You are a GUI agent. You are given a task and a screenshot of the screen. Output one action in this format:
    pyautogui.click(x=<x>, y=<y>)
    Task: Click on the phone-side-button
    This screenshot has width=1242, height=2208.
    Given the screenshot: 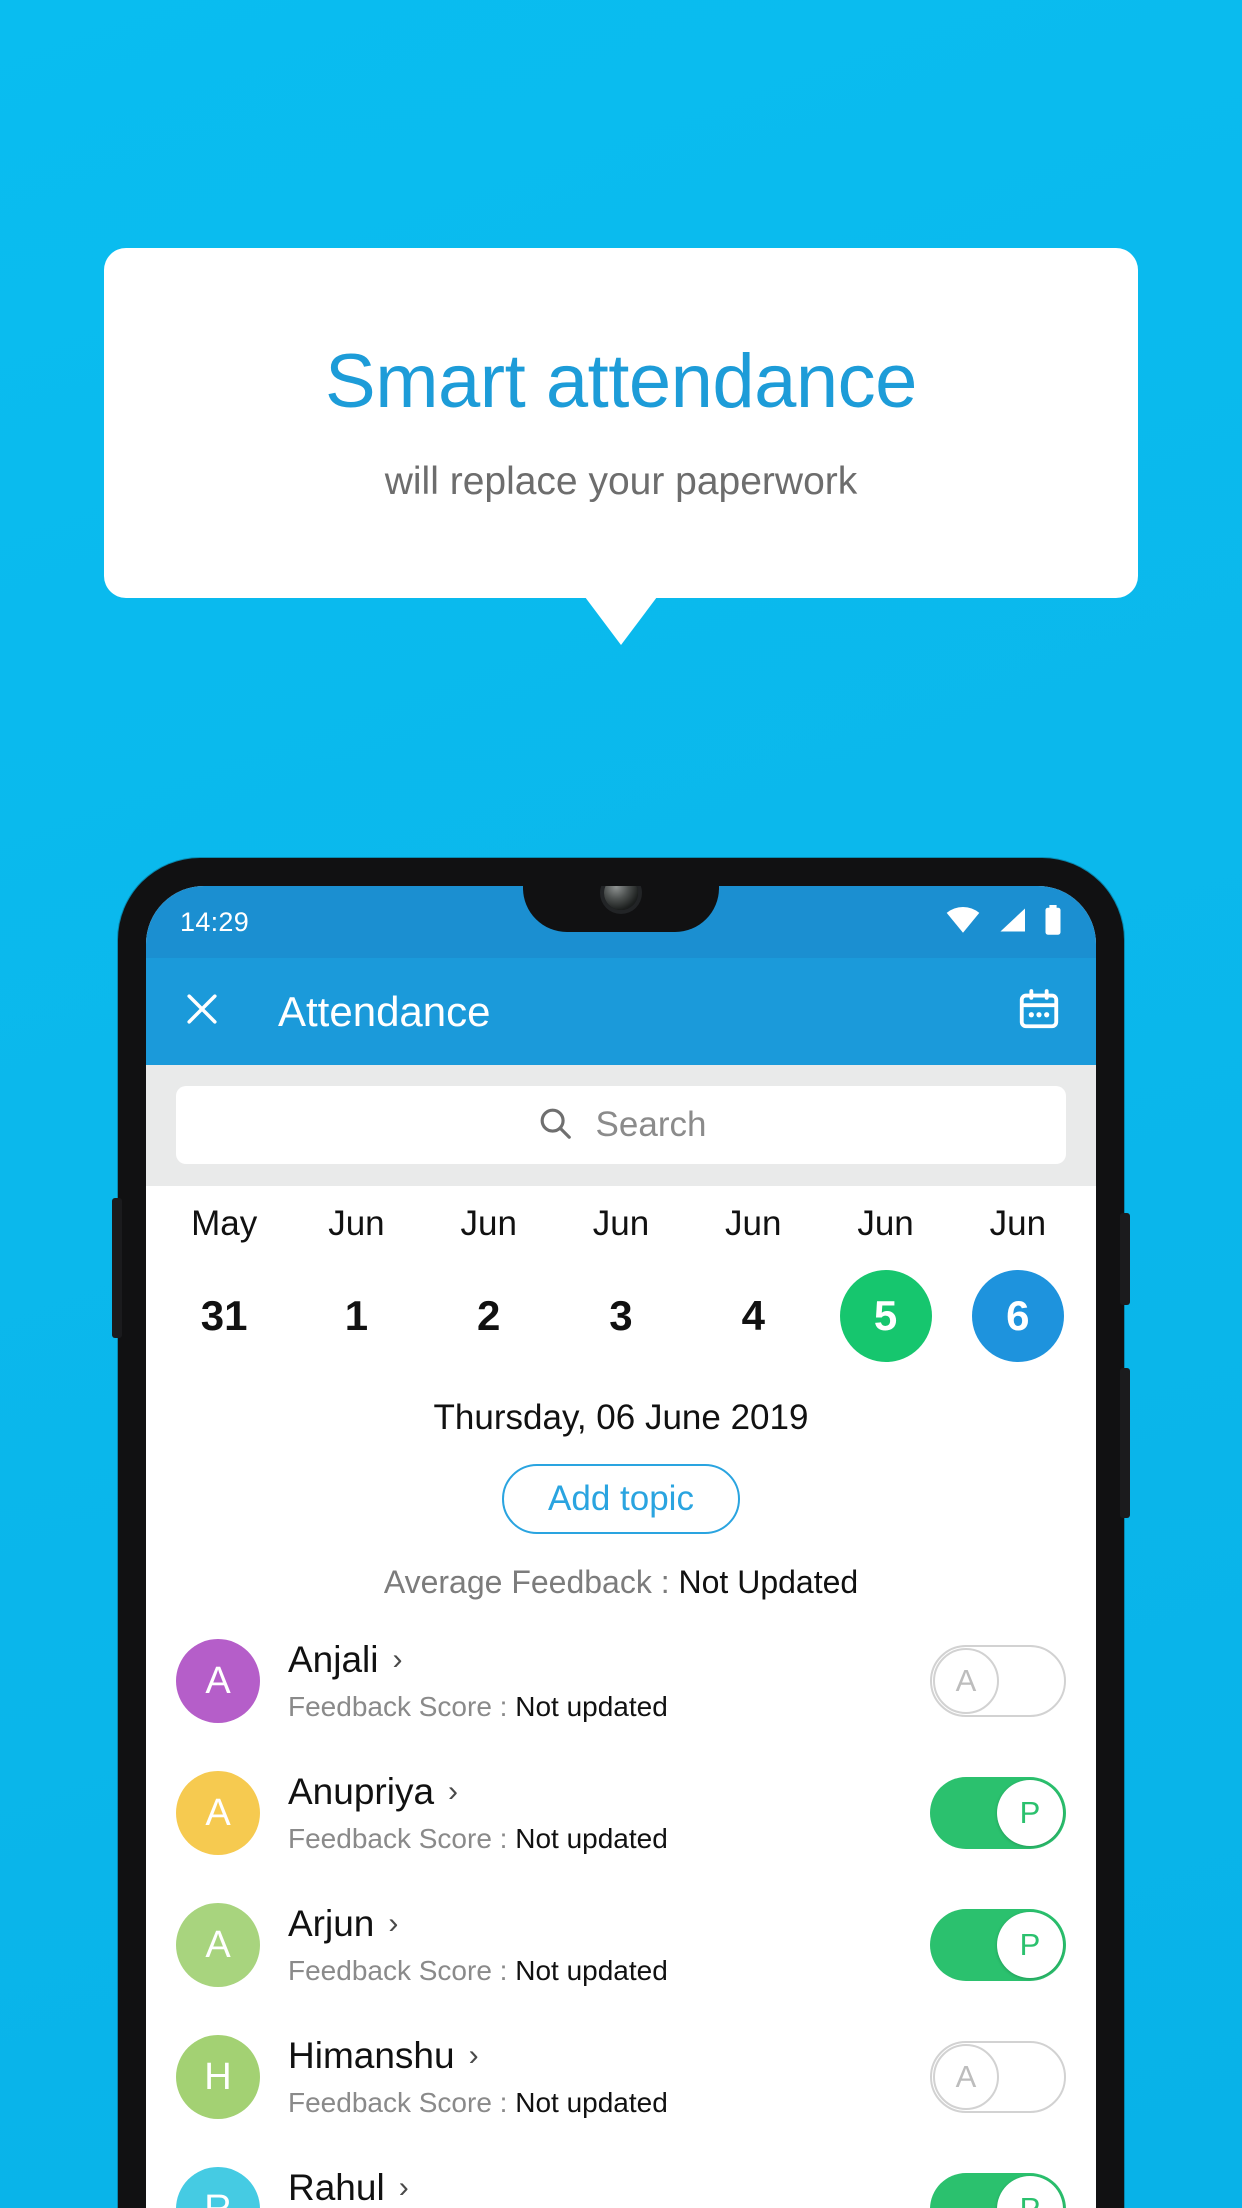 What is the action you would take?
    pyautogui.click(x=1125, y=1443)
    